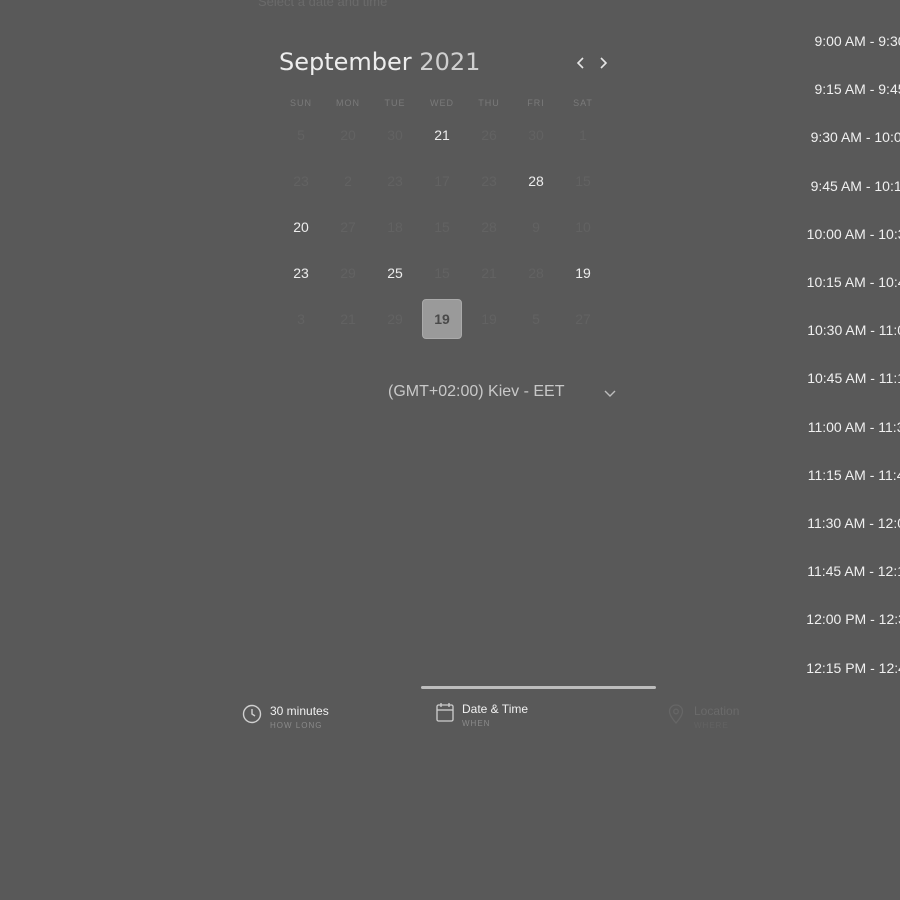  I want to click on time-slot-button: 11:45 AM - 12:15, so click(845, 571).